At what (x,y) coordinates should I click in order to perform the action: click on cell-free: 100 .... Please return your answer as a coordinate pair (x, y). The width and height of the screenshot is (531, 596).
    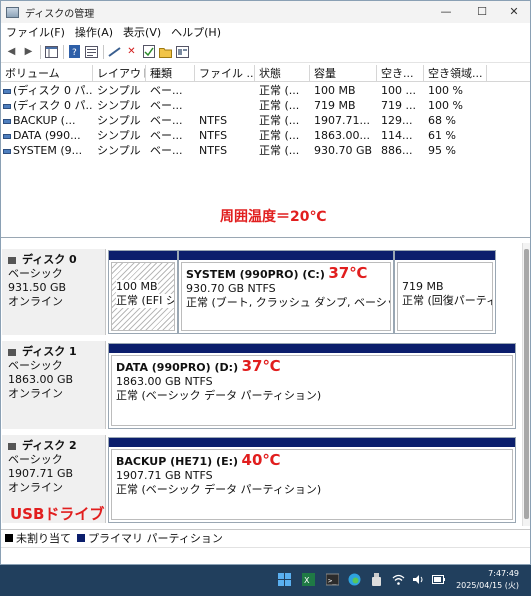
    Looking at the image, I should click on (398, 90).